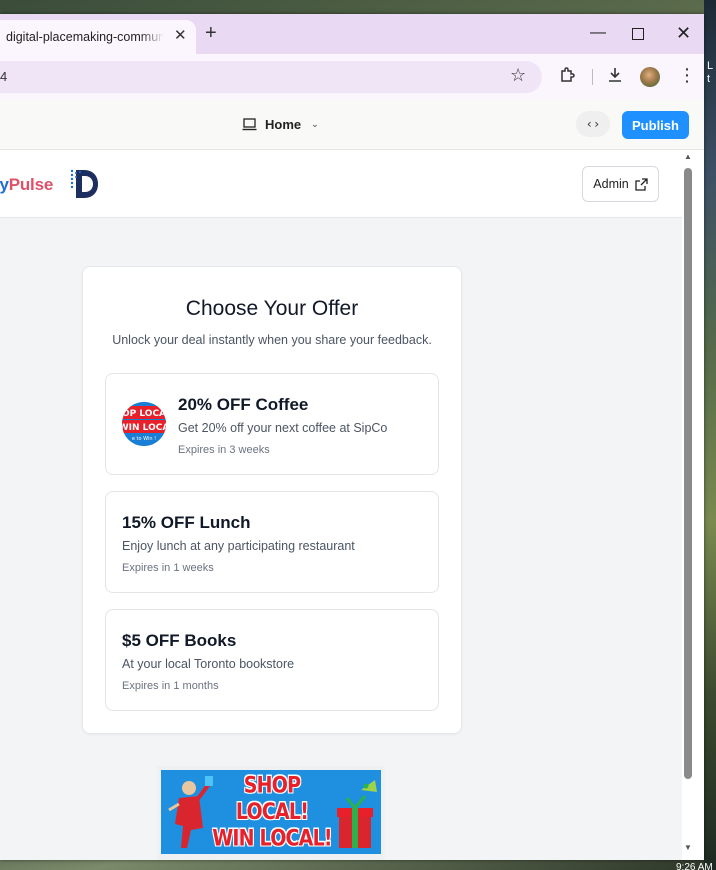 The height and width of the screenshot is (870, 716). I want to click on desktop-edge-text: L t, so click(710, 73).